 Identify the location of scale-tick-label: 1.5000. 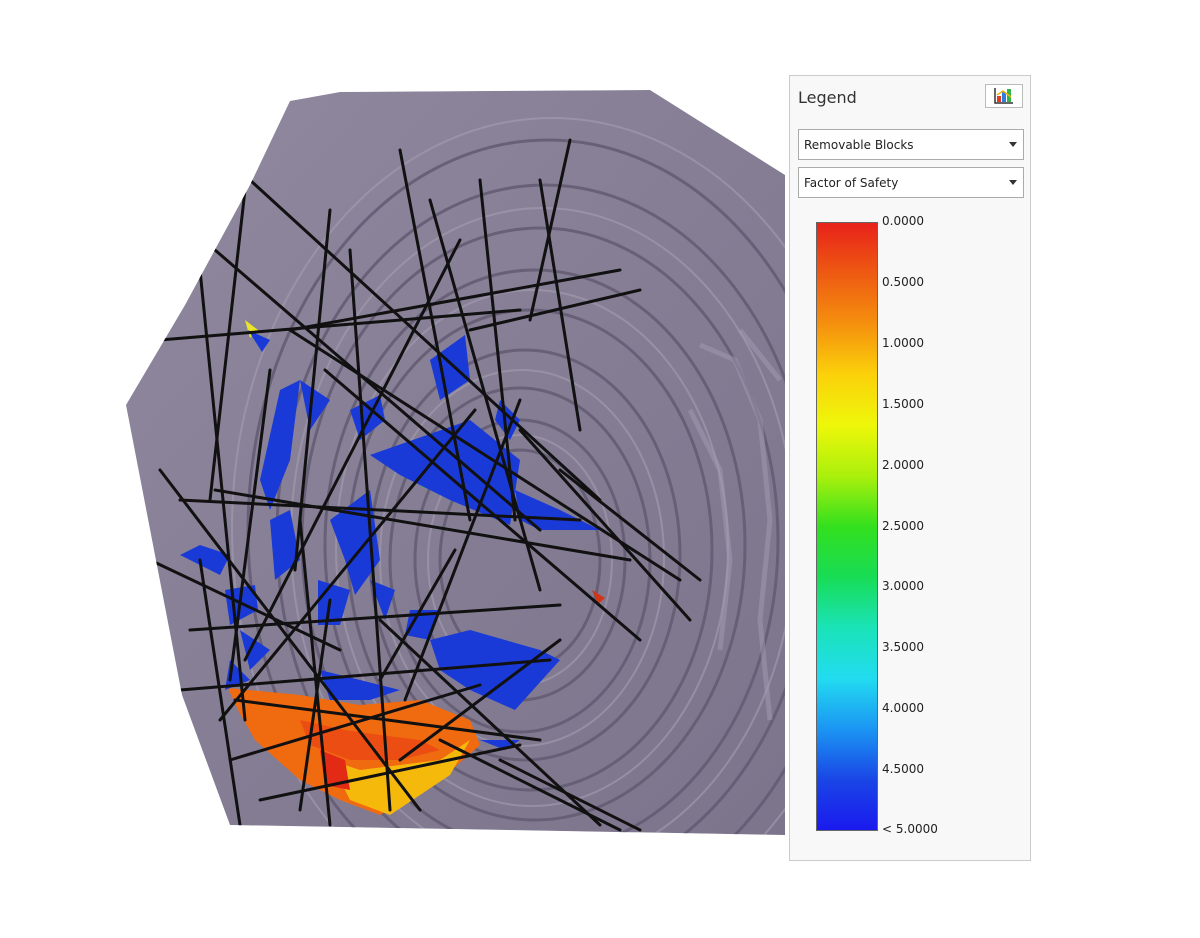
(903, 403).